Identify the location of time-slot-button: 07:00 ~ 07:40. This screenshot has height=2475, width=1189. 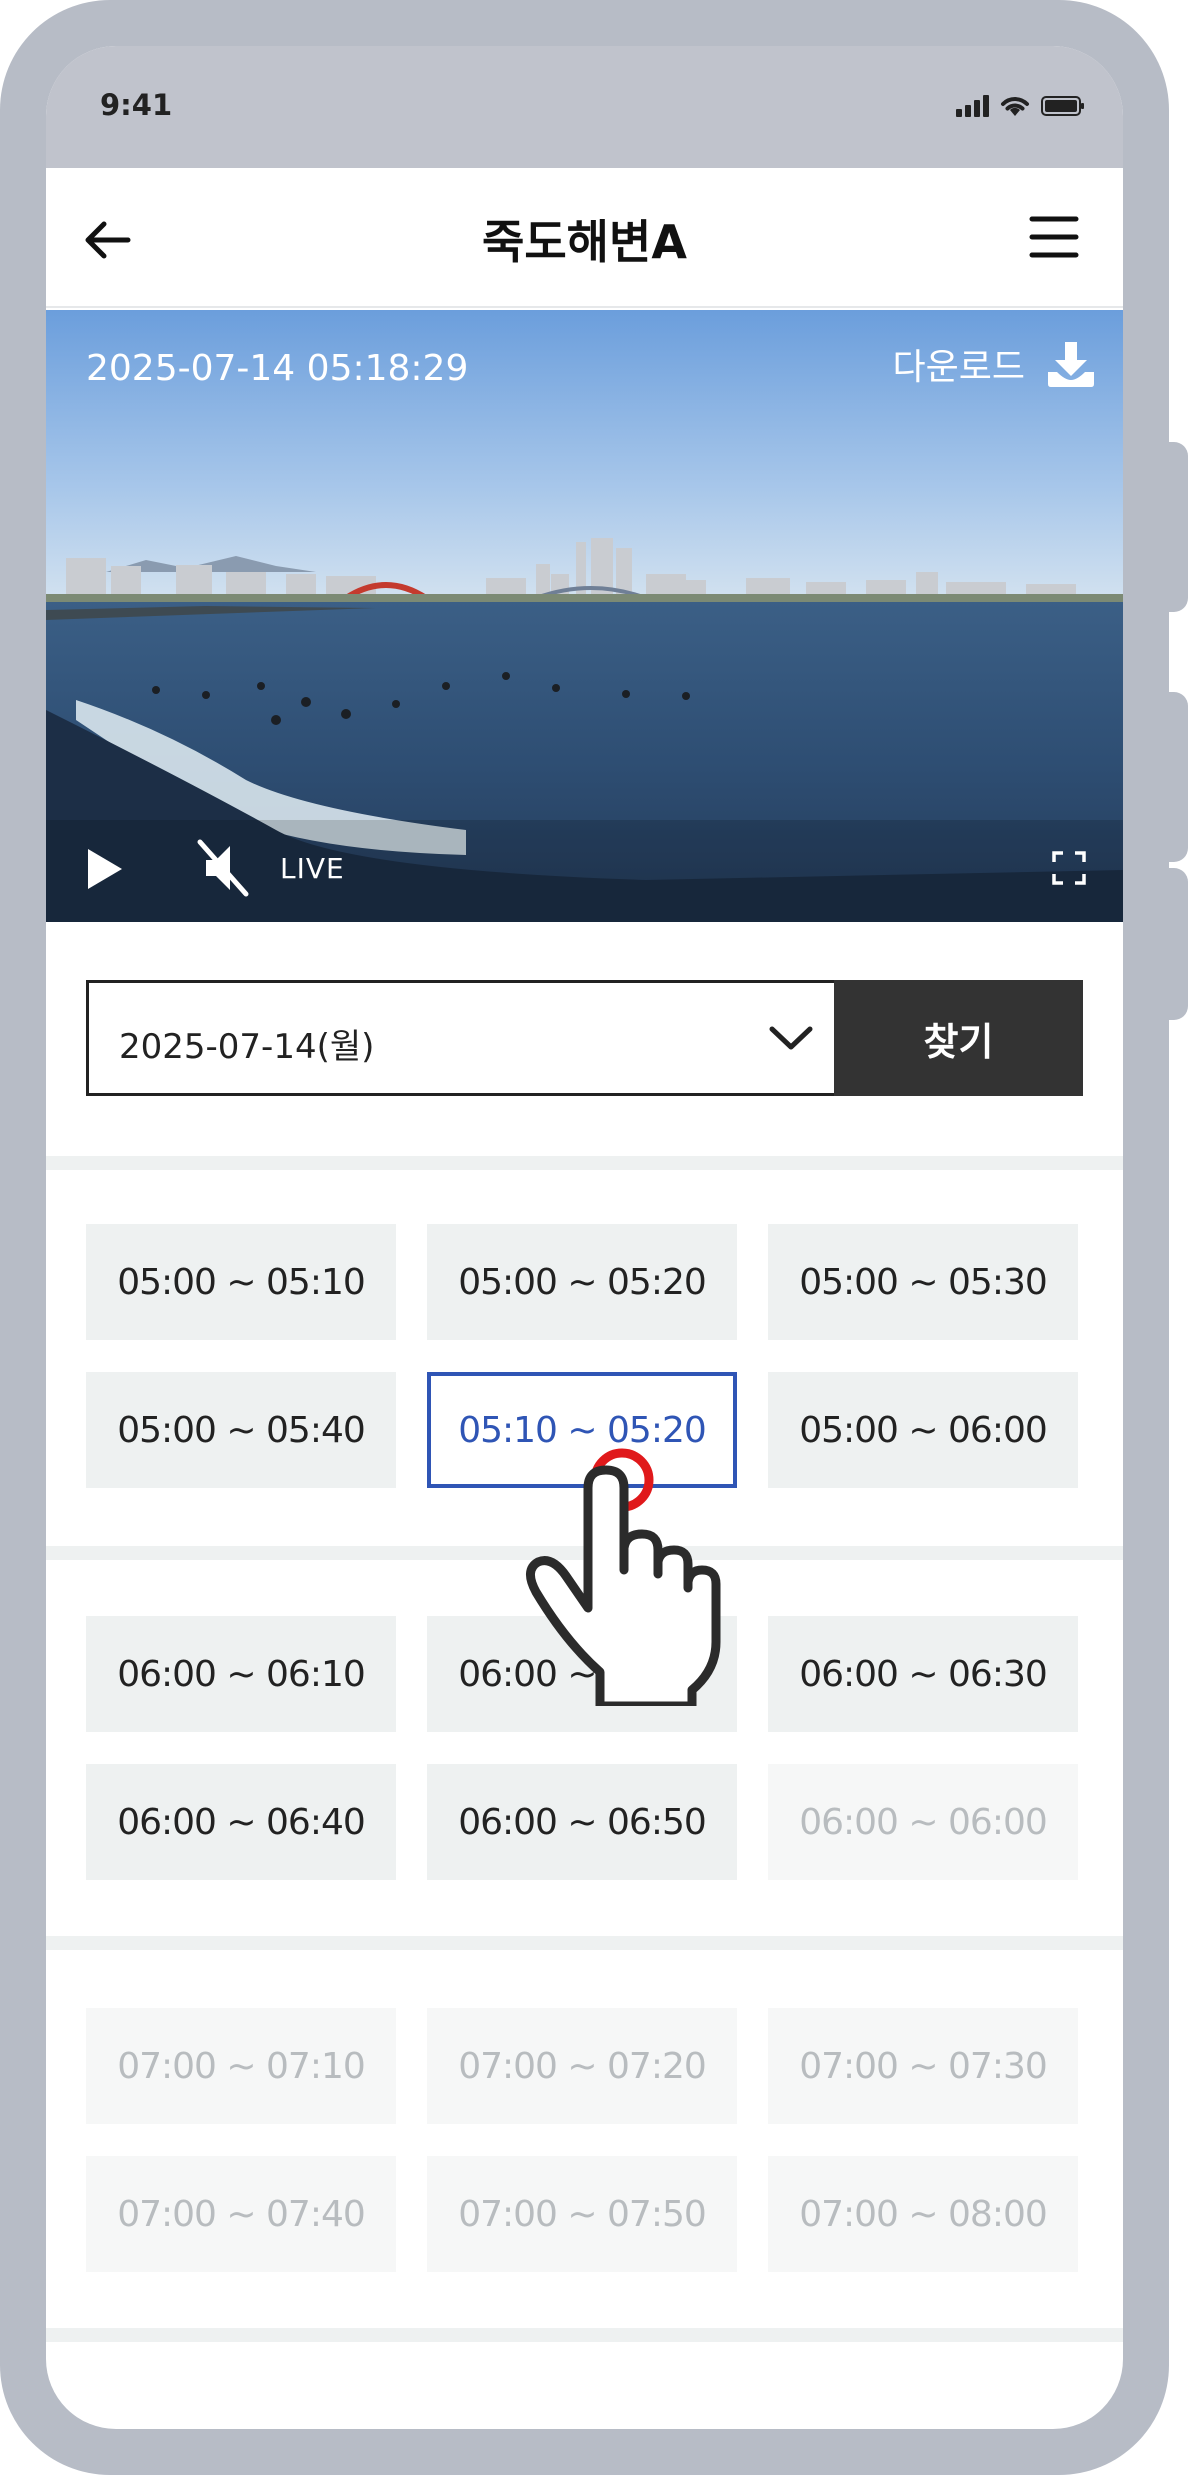
(241, 2214).